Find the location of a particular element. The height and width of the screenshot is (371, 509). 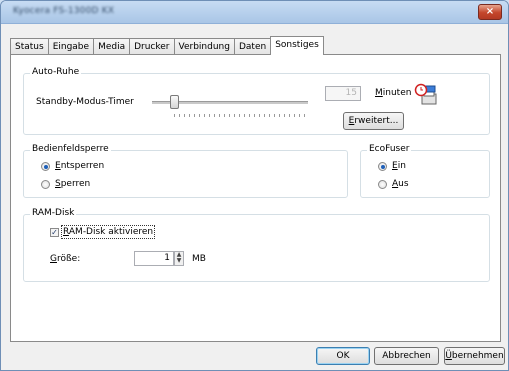

close-icon: × is located at coordinates (490, 11).